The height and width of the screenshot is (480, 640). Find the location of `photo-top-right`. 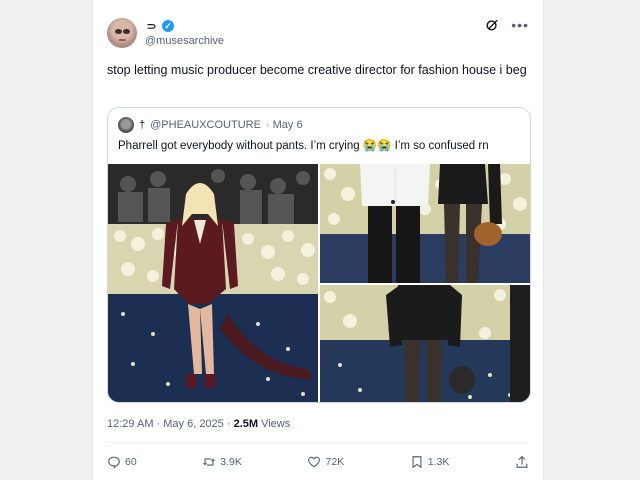

photo-top-right is located at coordinates (425, 223).